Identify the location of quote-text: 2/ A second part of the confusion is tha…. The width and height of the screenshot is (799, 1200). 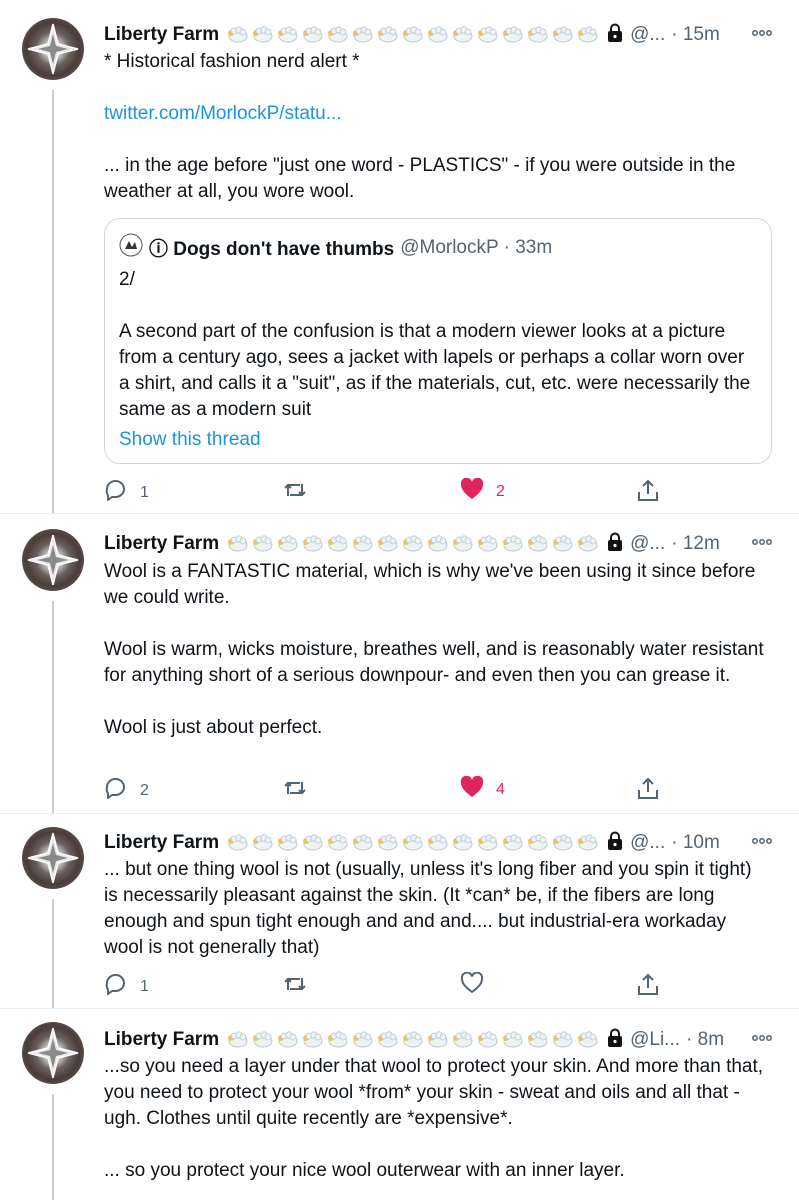
(439, 345).